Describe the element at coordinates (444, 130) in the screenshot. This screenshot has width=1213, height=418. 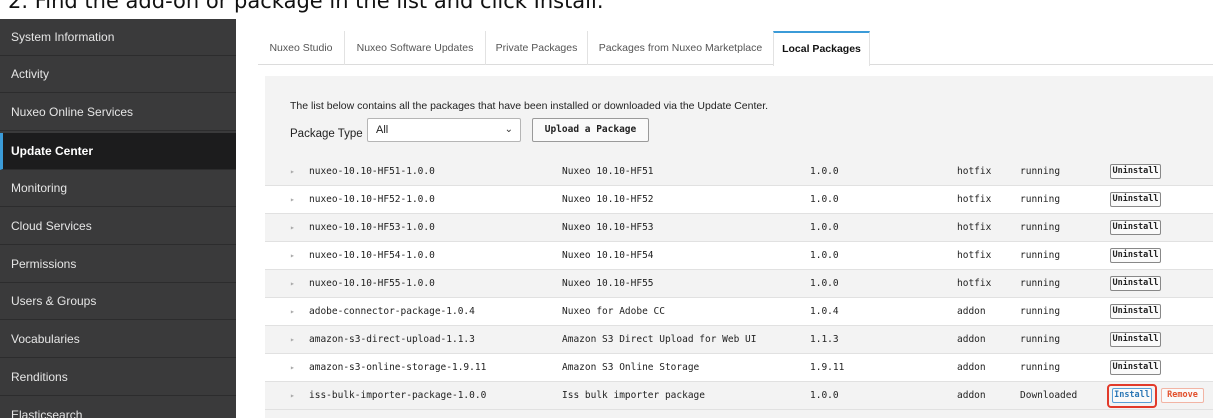
I see `package-type-select: All ⌄` at that location.